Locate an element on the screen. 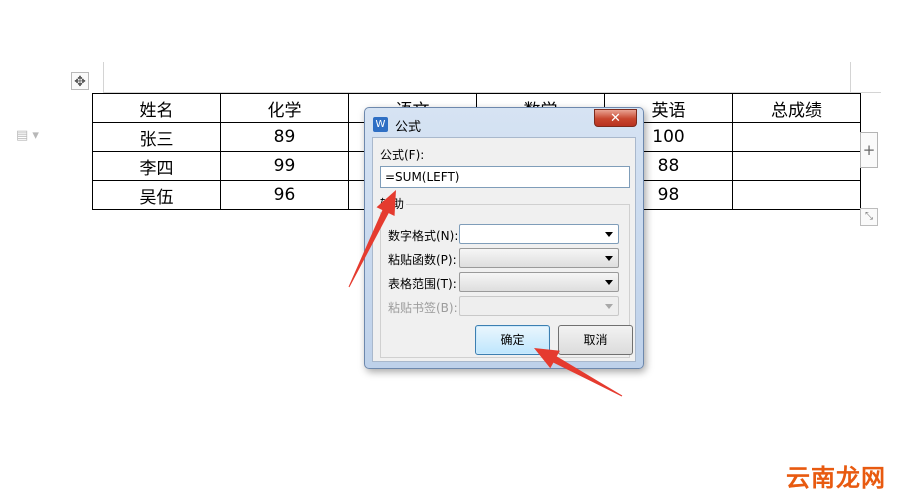 The image size is (920, 503). annotation-arrows is located at coordinates (485, 293).